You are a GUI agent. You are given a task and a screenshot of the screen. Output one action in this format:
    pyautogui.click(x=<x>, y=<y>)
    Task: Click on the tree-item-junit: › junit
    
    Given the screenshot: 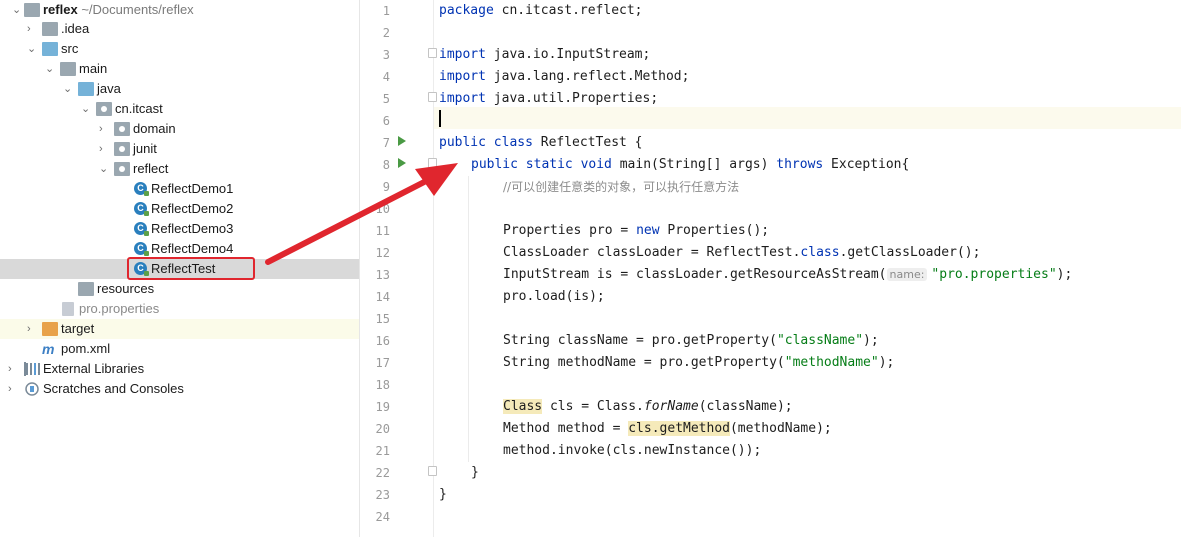 What is the action you would take?
    pyautogui.click(x=179, y=149)
    